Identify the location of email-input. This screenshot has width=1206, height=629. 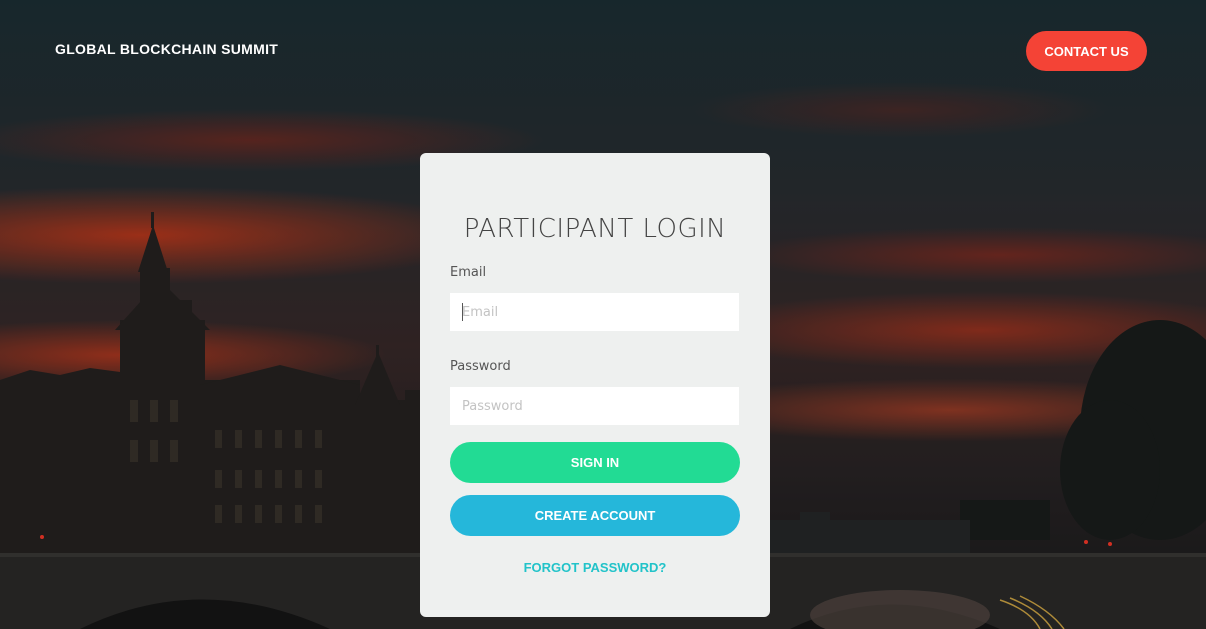
(594, 312).